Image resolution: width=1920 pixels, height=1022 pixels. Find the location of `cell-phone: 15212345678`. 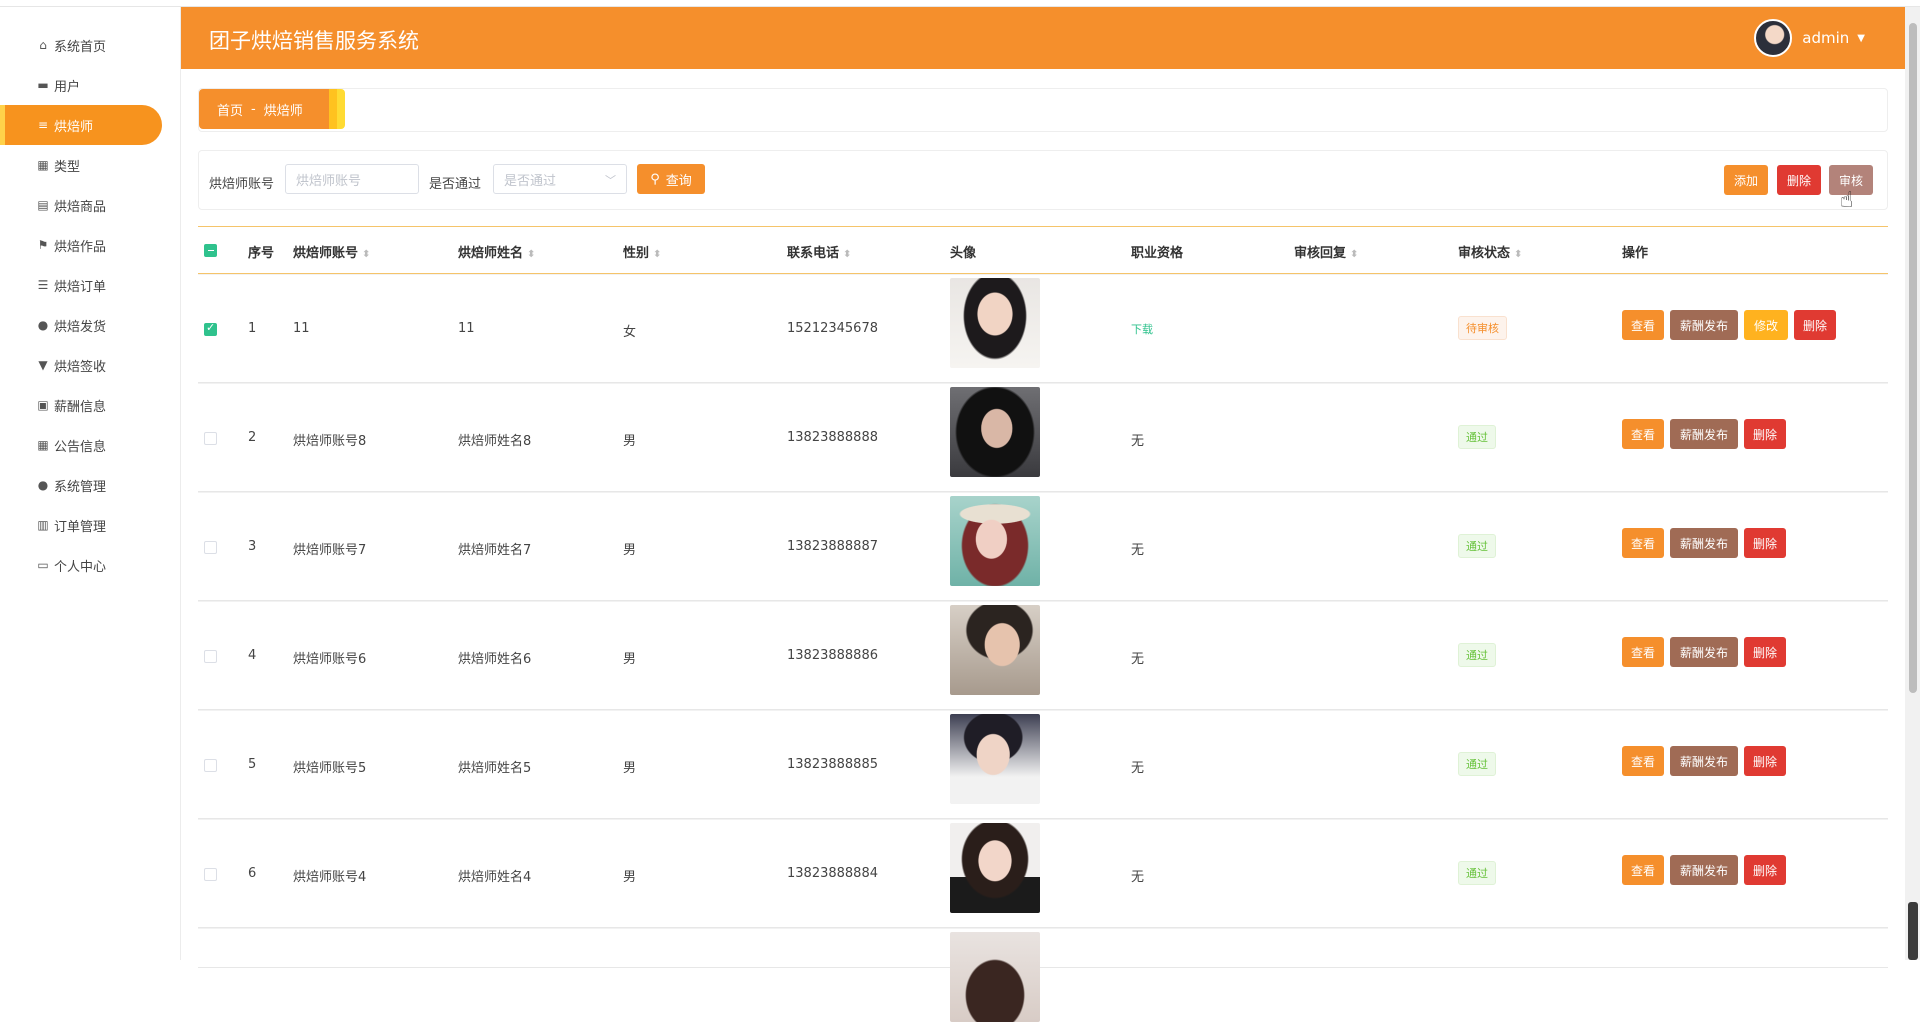

cell-phone: 15212345678 is located at coordinates (832, 328).